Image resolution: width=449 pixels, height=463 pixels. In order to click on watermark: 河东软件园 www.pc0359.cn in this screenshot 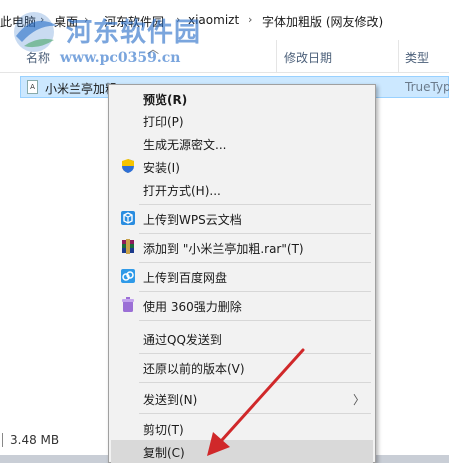, I will do `click(118, 38)`.